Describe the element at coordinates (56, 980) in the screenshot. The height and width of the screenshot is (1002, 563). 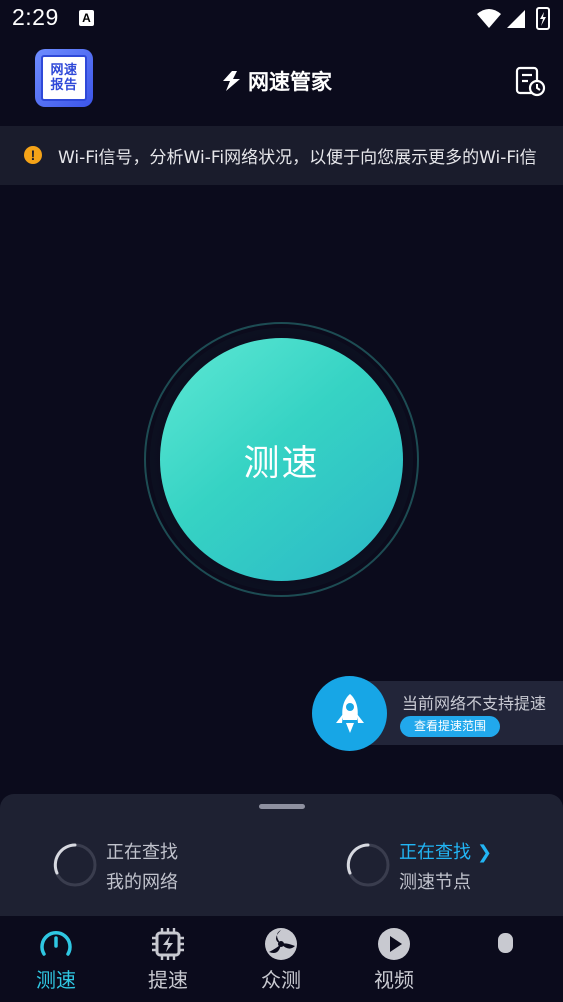
I see `tab-label: 测速` at that location.